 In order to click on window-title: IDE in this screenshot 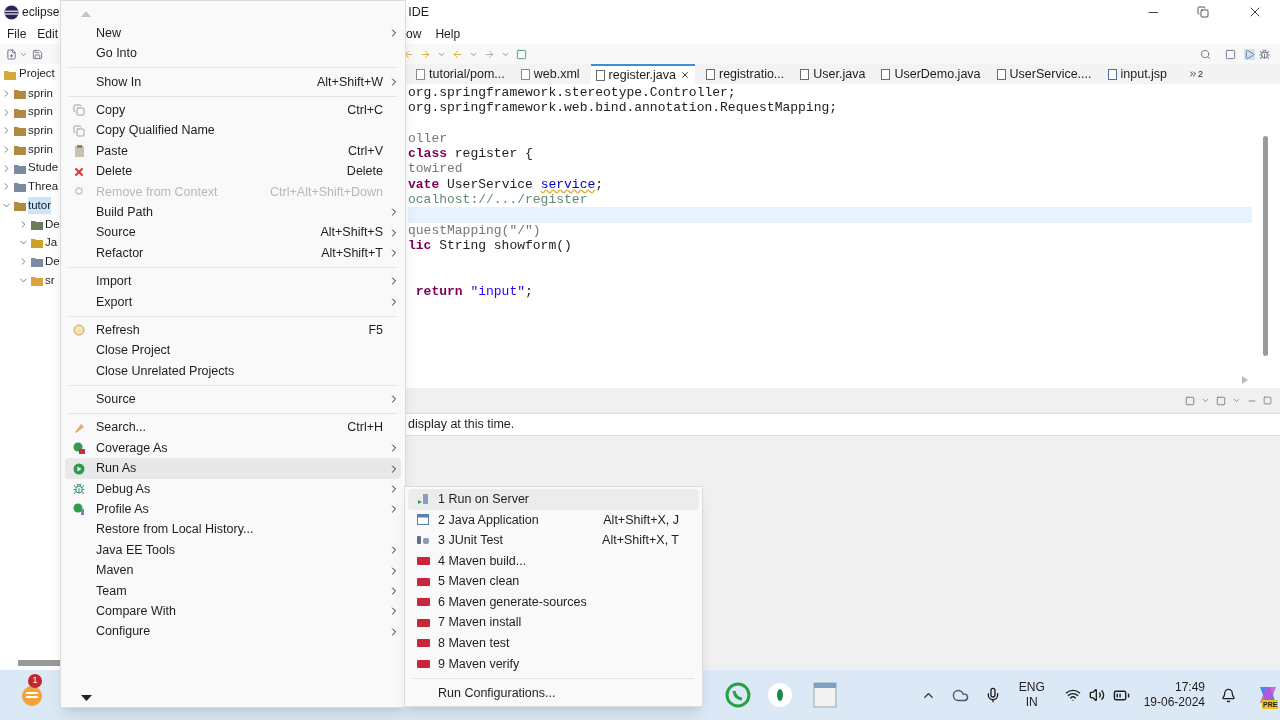, I will do `click(419, 12)`.